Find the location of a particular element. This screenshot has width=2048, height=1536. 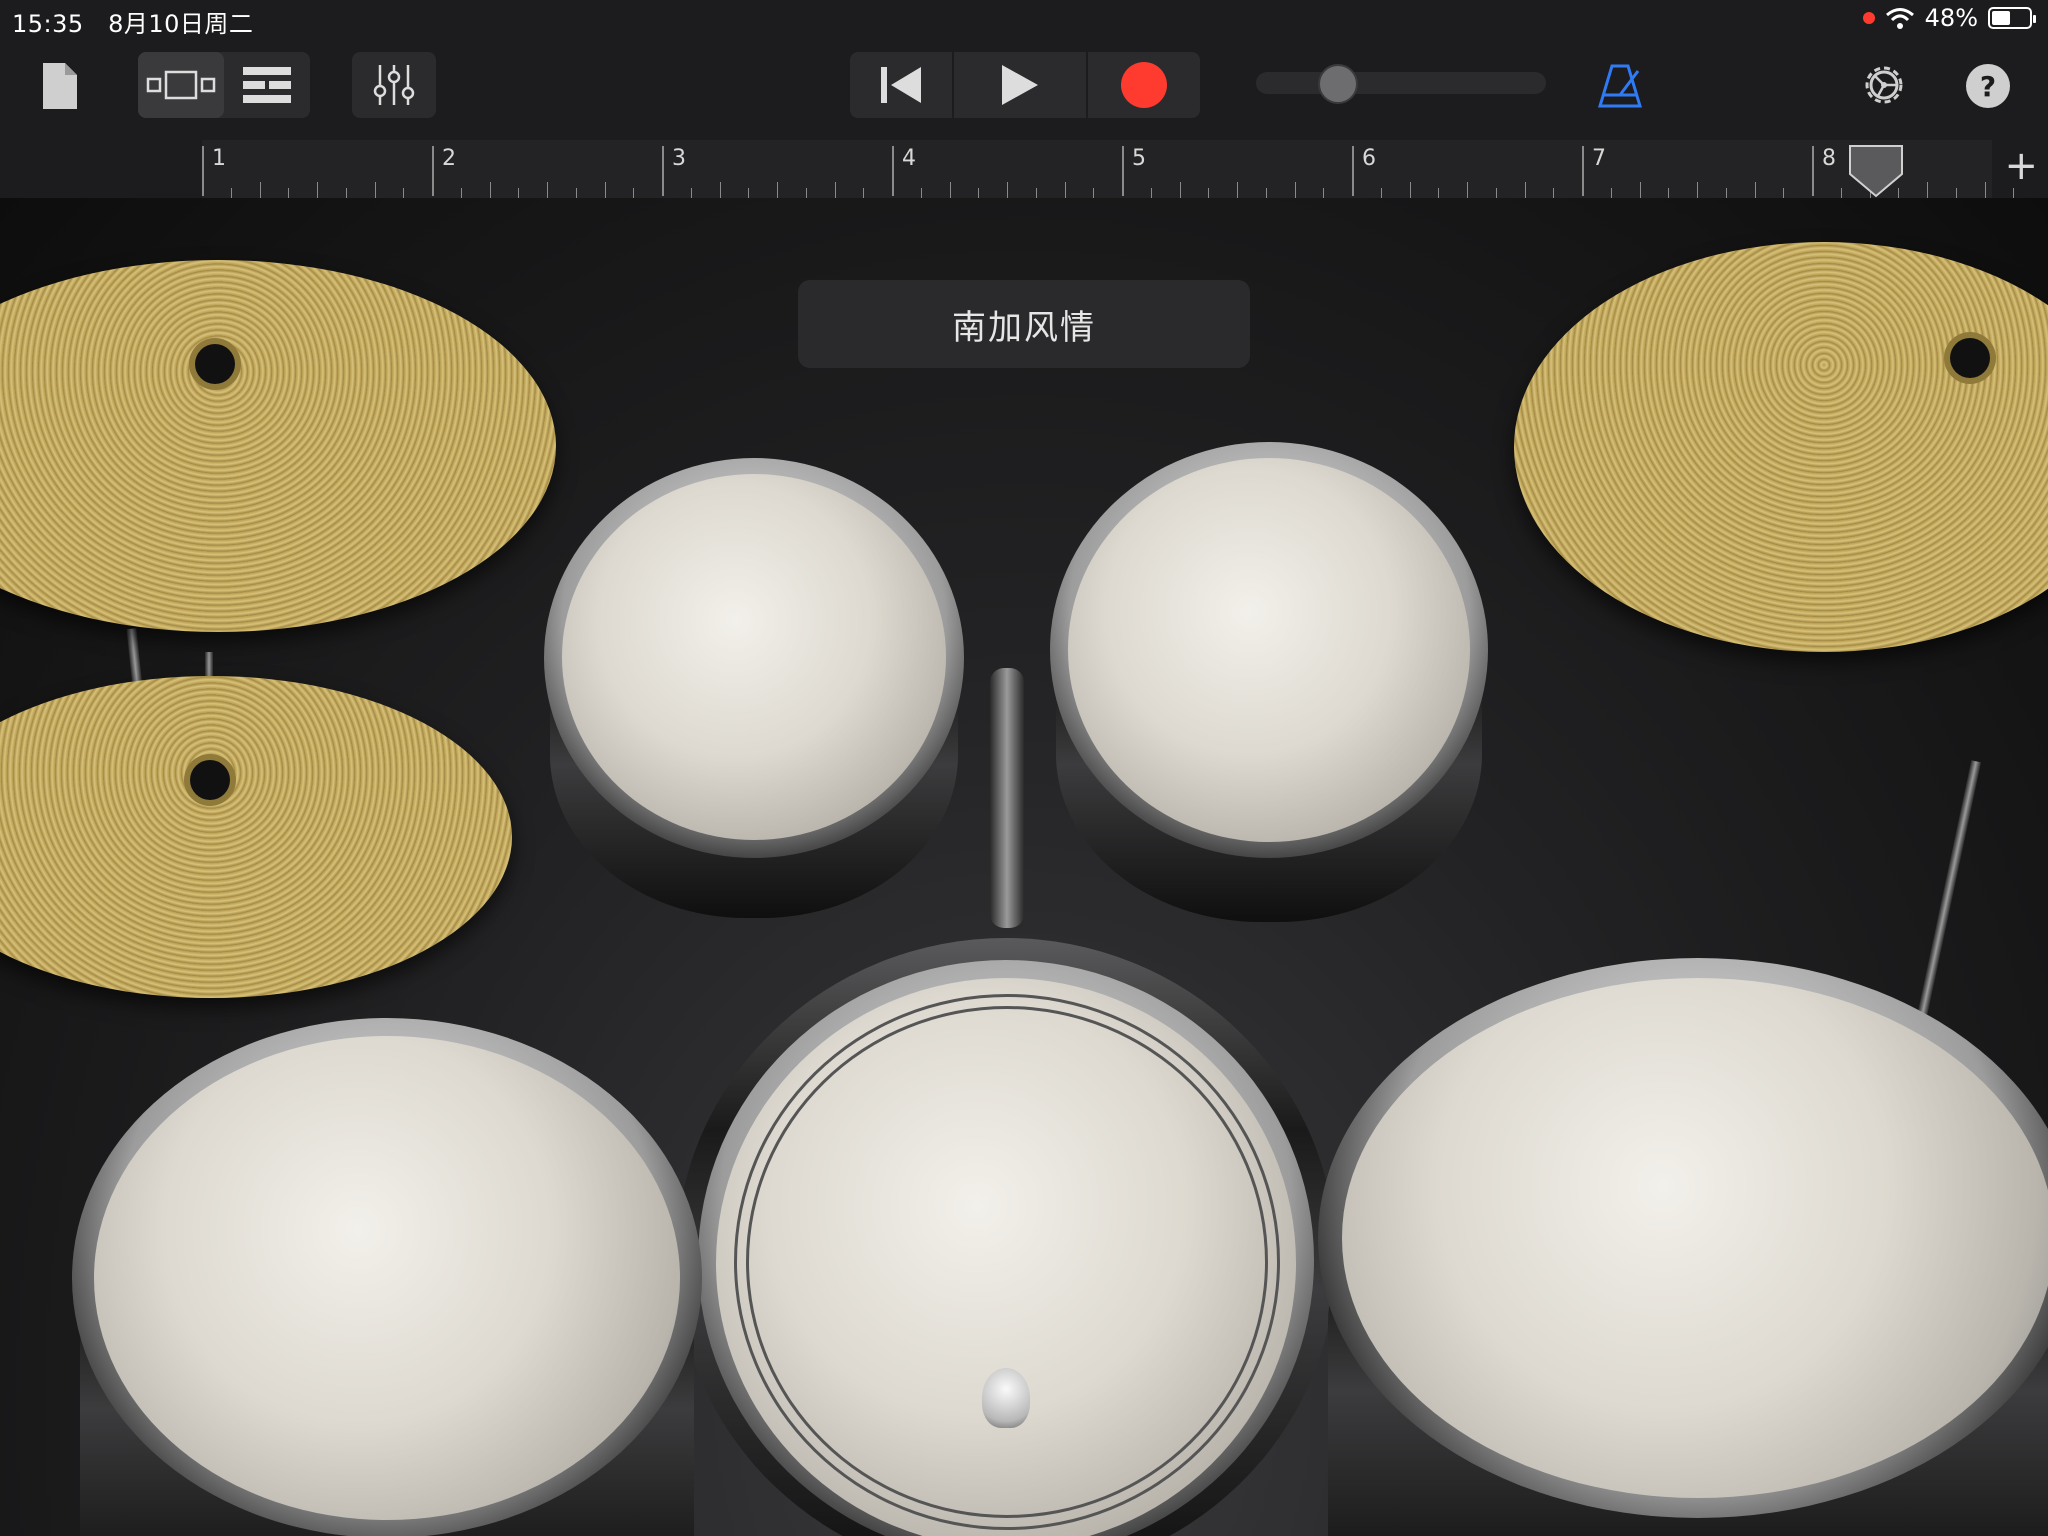

go-to-beginning-button is located at coordinates (902, 85).